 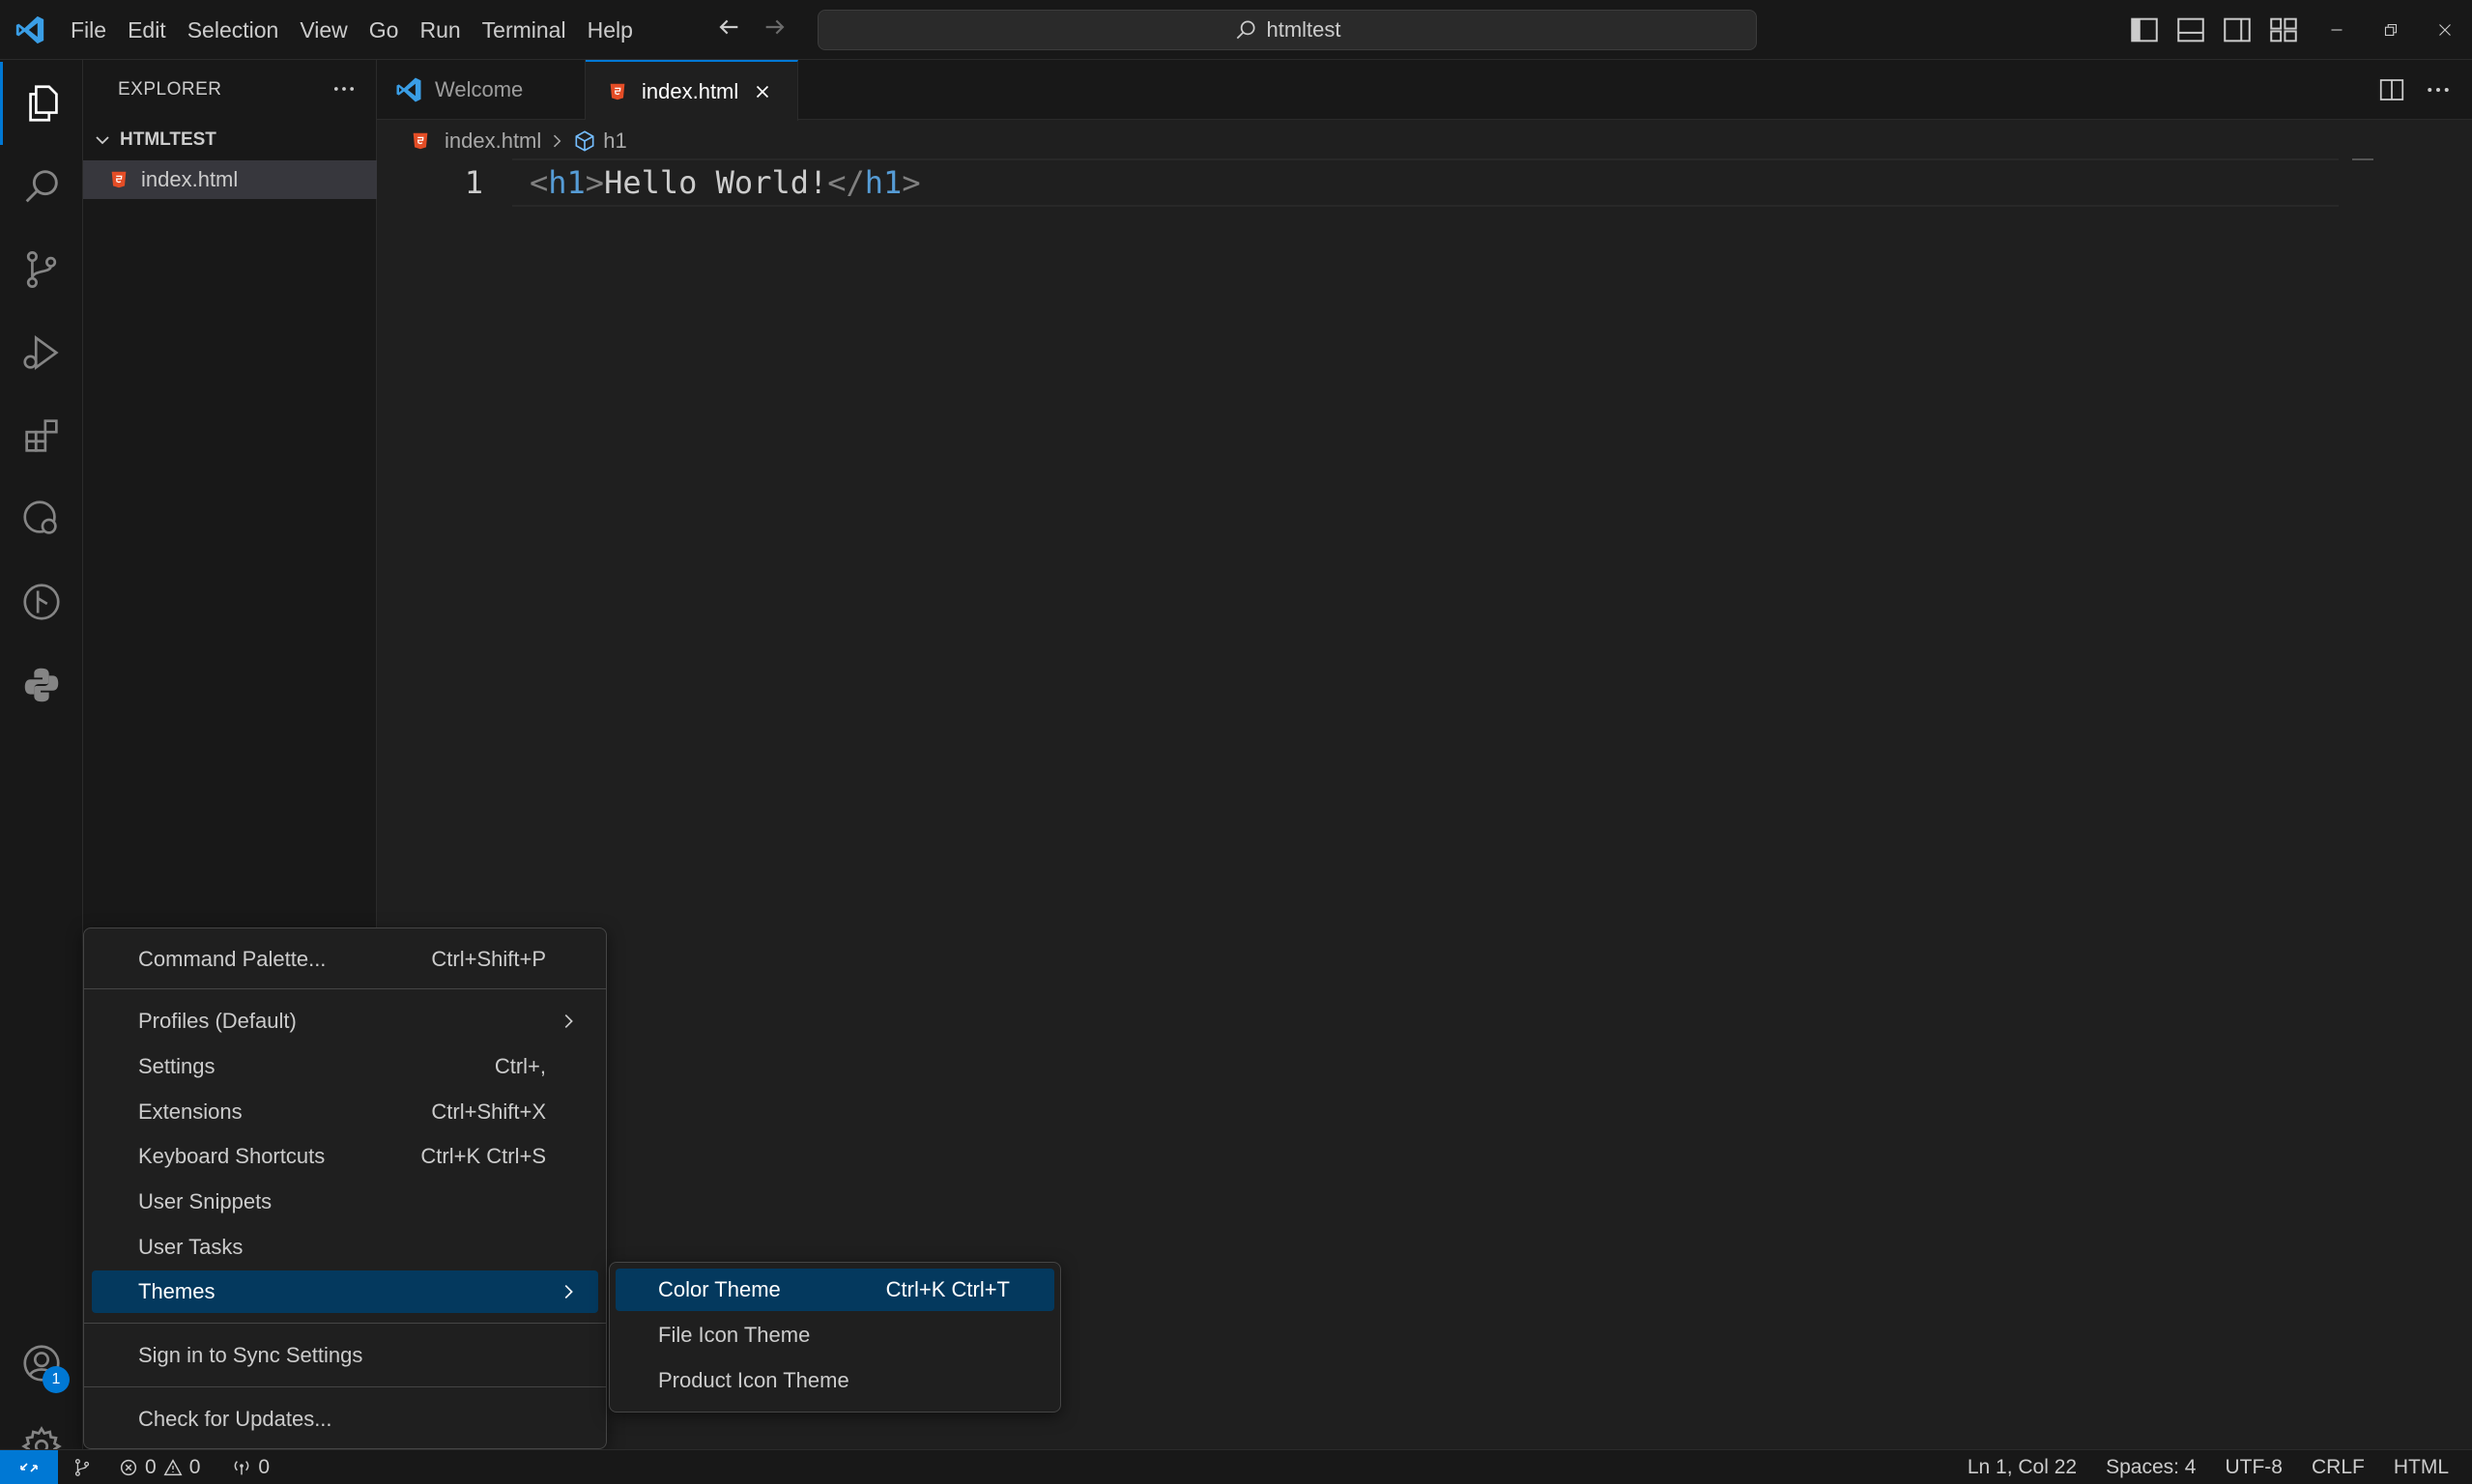 I want to click on warning-count: 0, so click(x=195, y=1467).